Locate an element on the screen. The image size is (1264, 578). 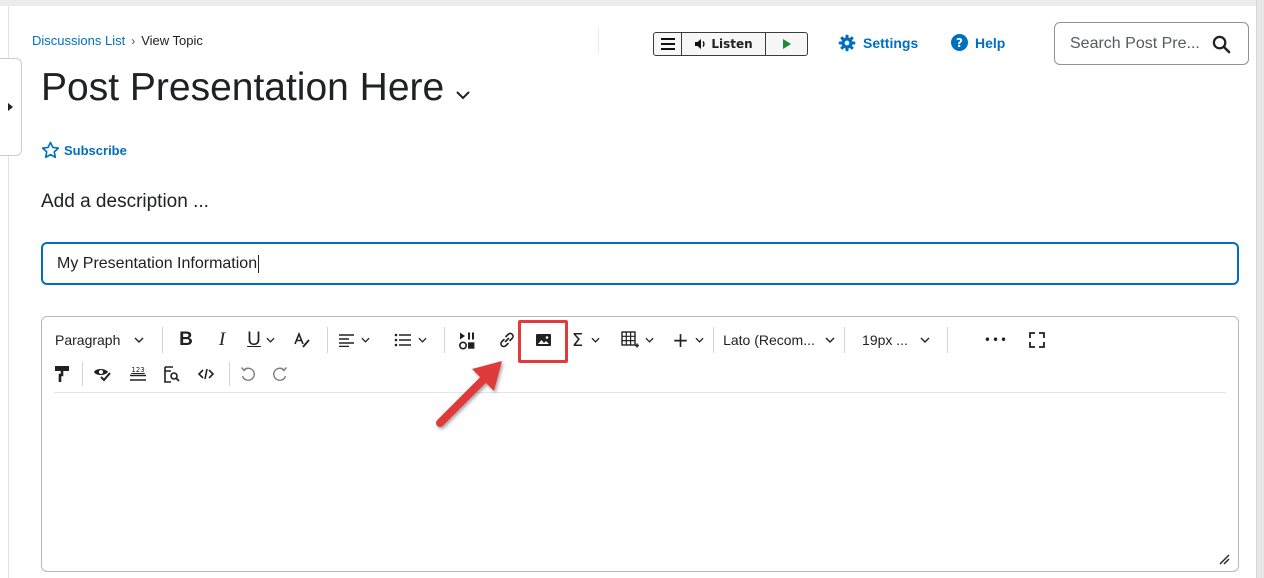
bold-button: B is located at coordinates (186, 340).